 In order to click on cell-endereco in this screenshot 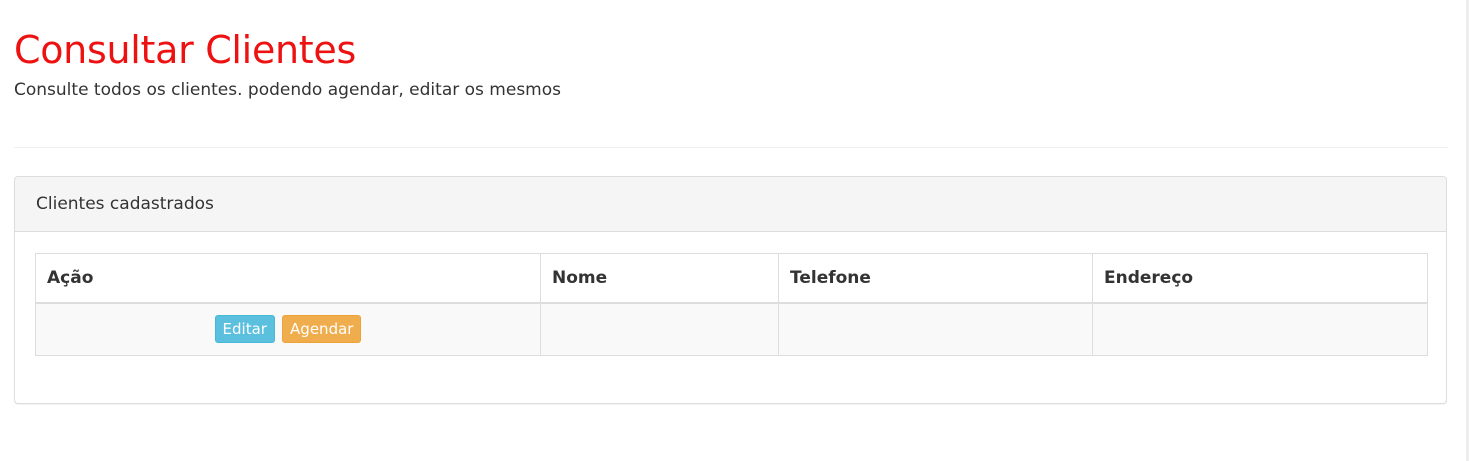, I will do `click(1260, 329)`.